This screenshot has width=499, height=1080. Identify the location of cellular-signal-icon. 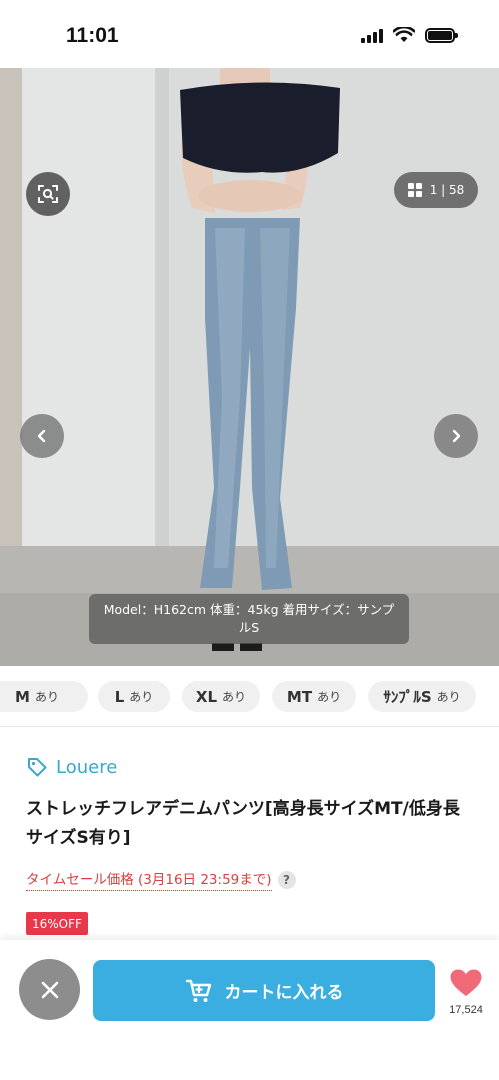
(372, 35).